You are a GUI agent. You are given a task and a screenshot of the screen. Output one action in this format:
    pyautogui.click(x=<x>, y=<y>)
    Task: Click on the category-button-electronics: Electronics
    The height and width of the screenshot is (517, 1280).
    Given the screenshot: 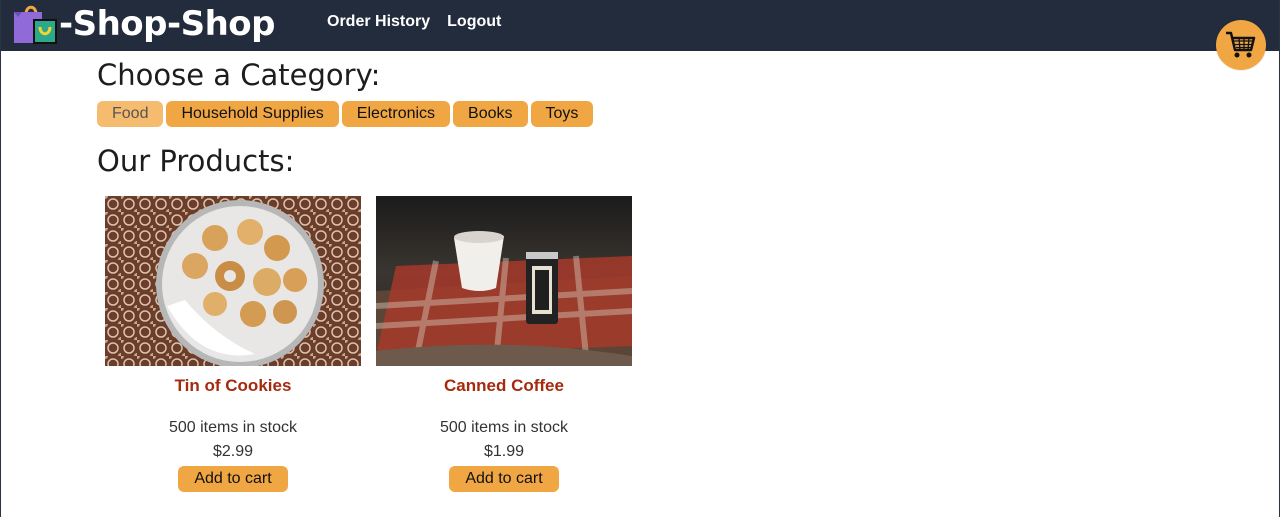 What is the action you would take?
    pyautogui.click(x=396, y=114)
    